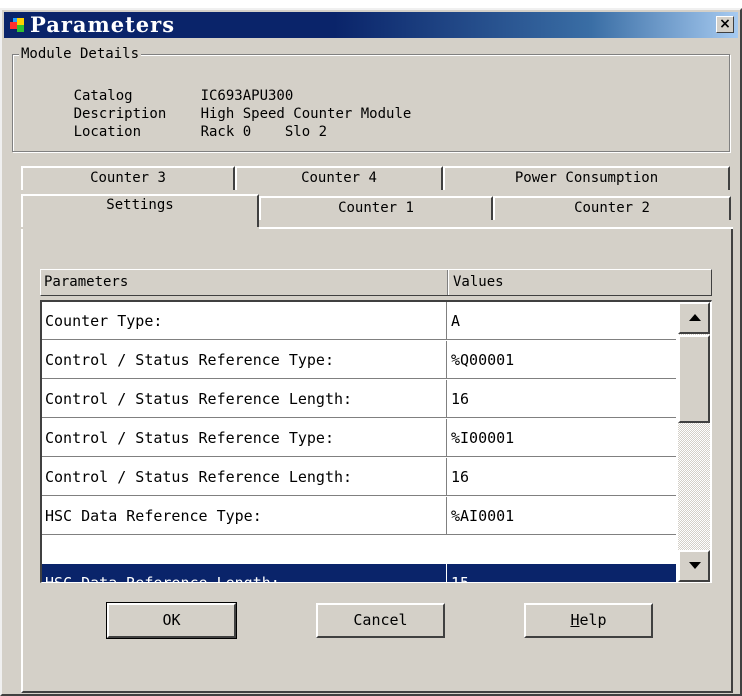  What do you see at coordinates (175, 132) in the screenshot?
I see `location-row: Location Rack 0 Slo 2` at bounding box center [175, 132].